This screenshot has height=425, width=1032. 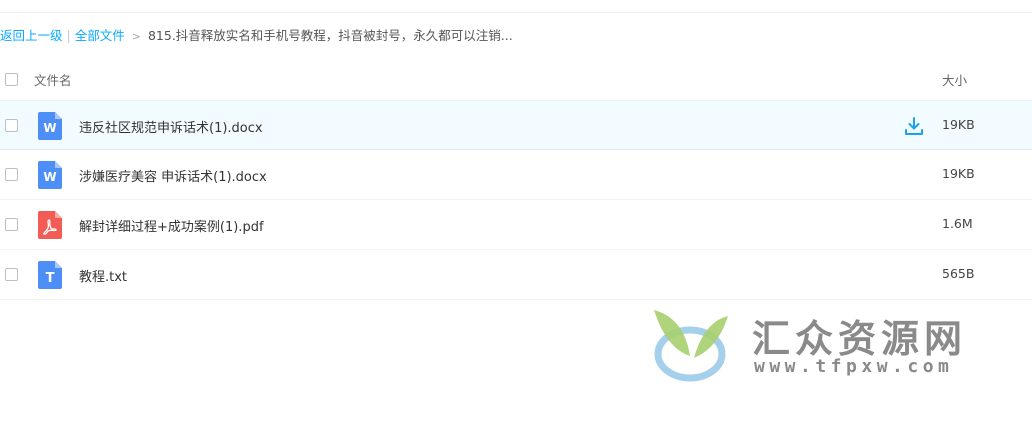 I want to click on txt-file-icon: T, so click(x=50, y=275).